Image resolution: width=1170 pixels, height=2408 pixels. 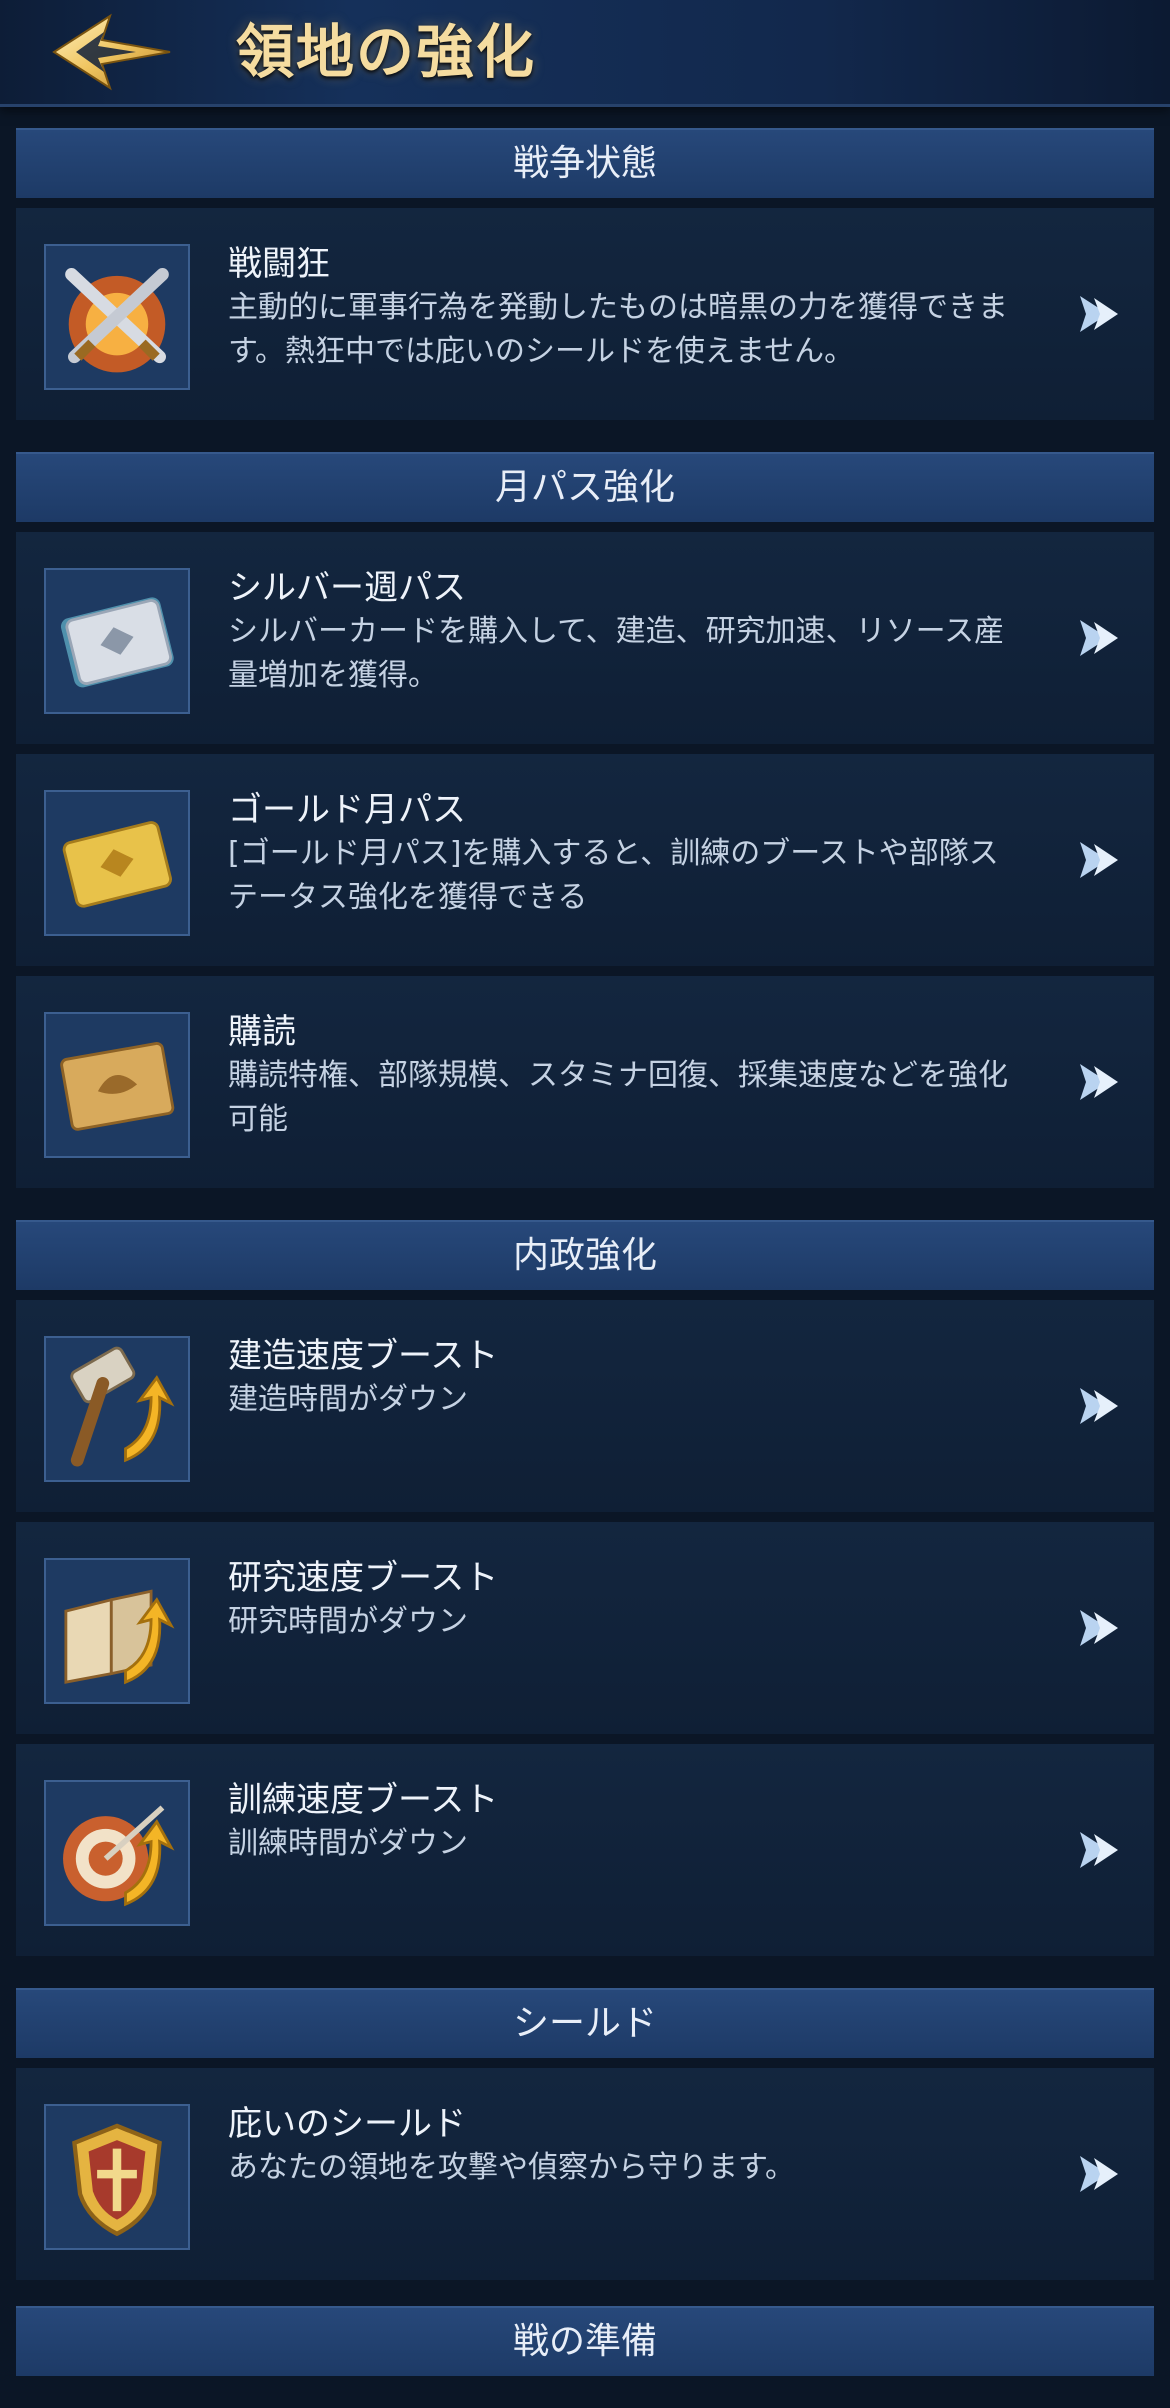 What do you see at coordinates (511, 2167) in the screenshot?
I see `item-description: あなたの領地を攻撃や偵察から守ります。` at bounding box center [511, 2167].